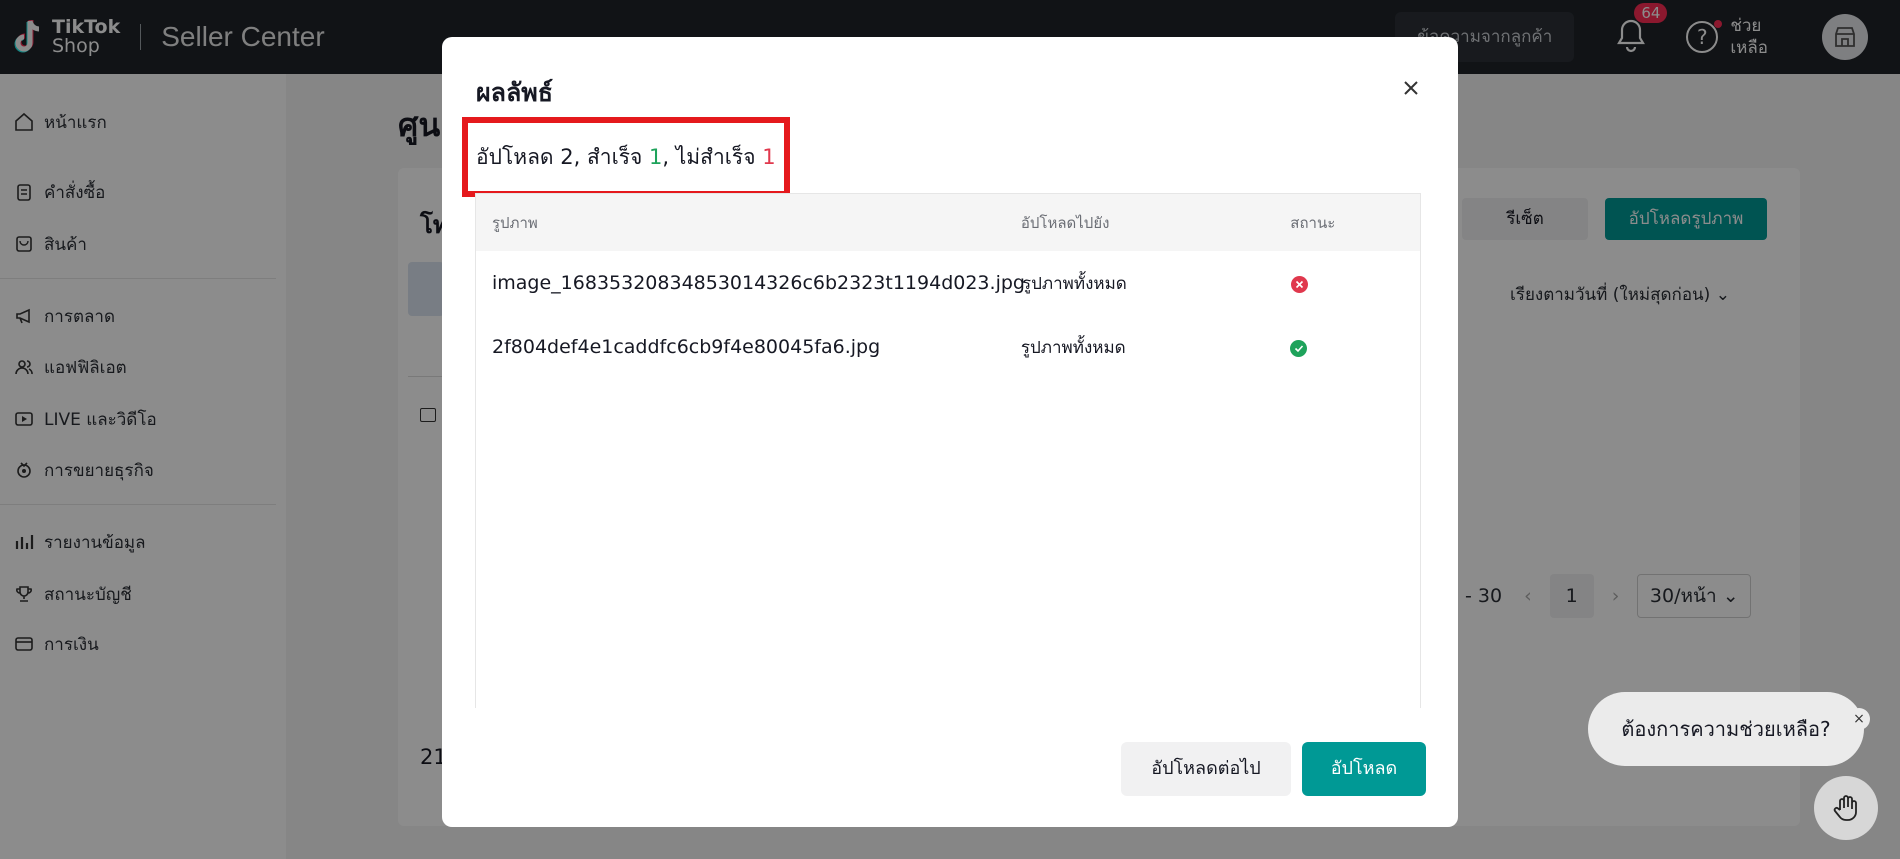 This screenshot has width=1900, height=859. What do you see at coordinates (515, 92) in the screenshot?
I see `modal-title: ผลลัพธ์` at bounding box center [515, 92].